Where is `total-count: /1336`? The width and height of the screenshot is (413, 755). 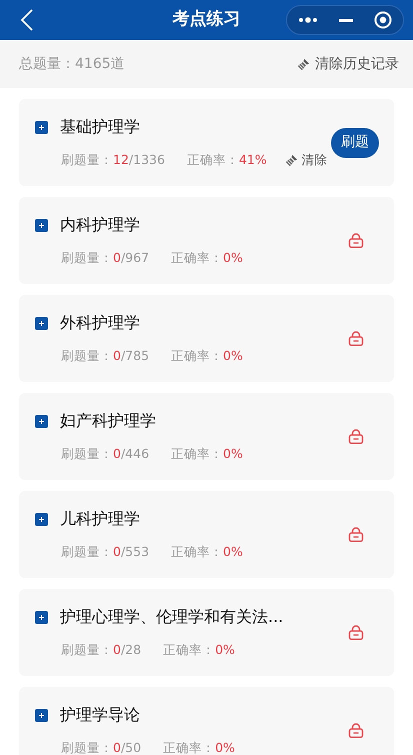
total-count: /1336 is located at coordinates (146, 160).